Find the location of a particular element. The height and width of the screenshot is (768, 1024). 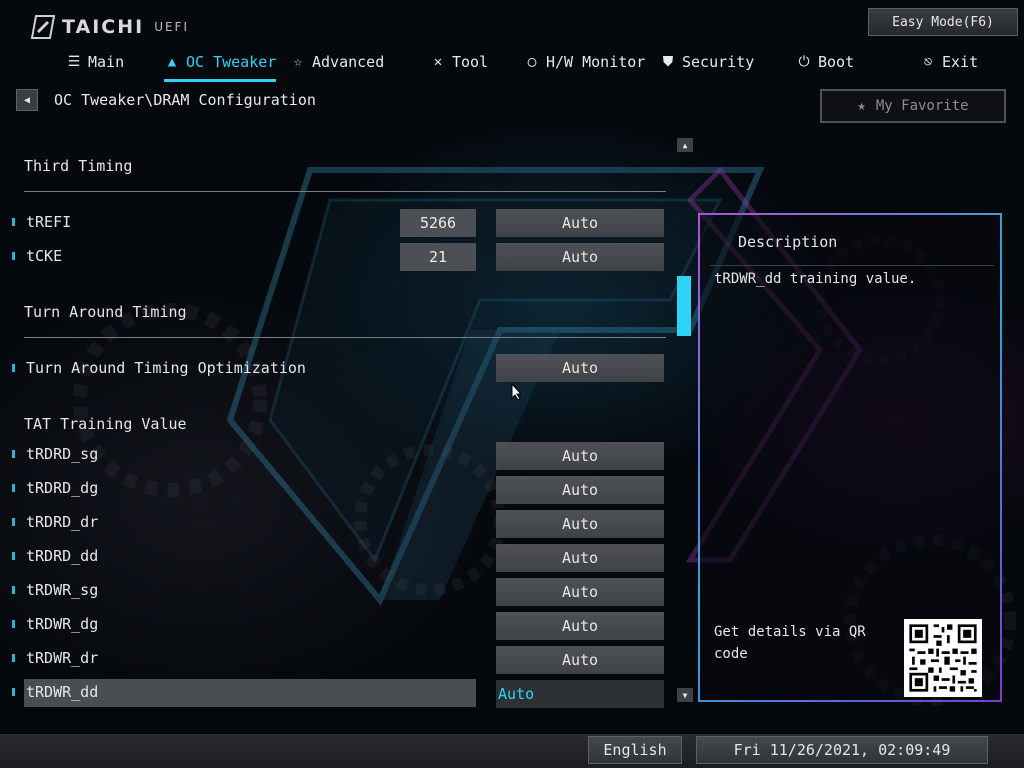

qr-code-graphic is located at coordinates (943, 658).